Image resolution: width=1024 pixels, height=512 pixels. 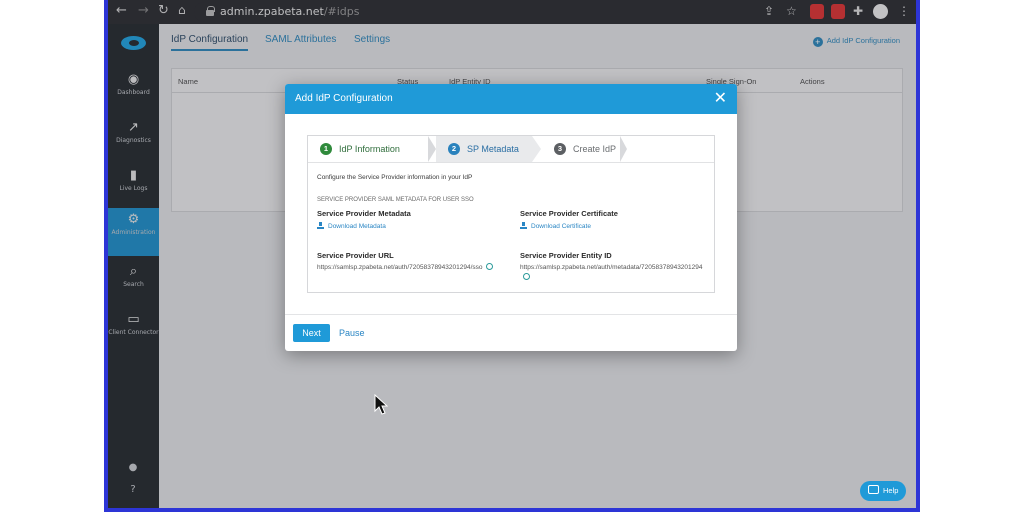 What do you see at coordinates (454, 149) in the screenshot?
I see `step-number: 2` at bounding box center [454, 149].